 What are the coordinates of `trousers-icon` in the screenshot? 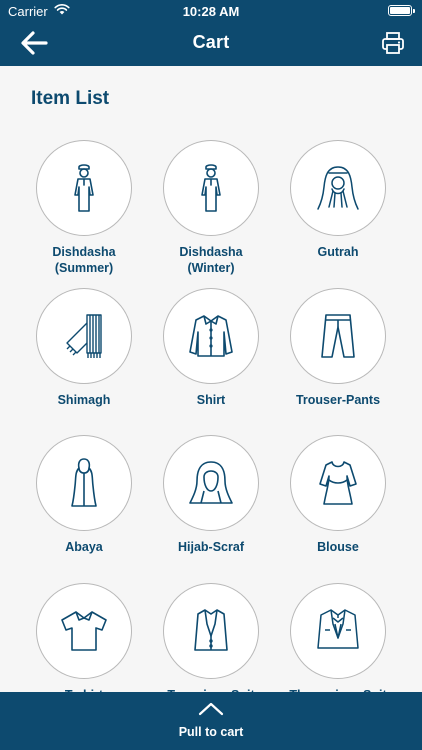 It's located at (338, 336).